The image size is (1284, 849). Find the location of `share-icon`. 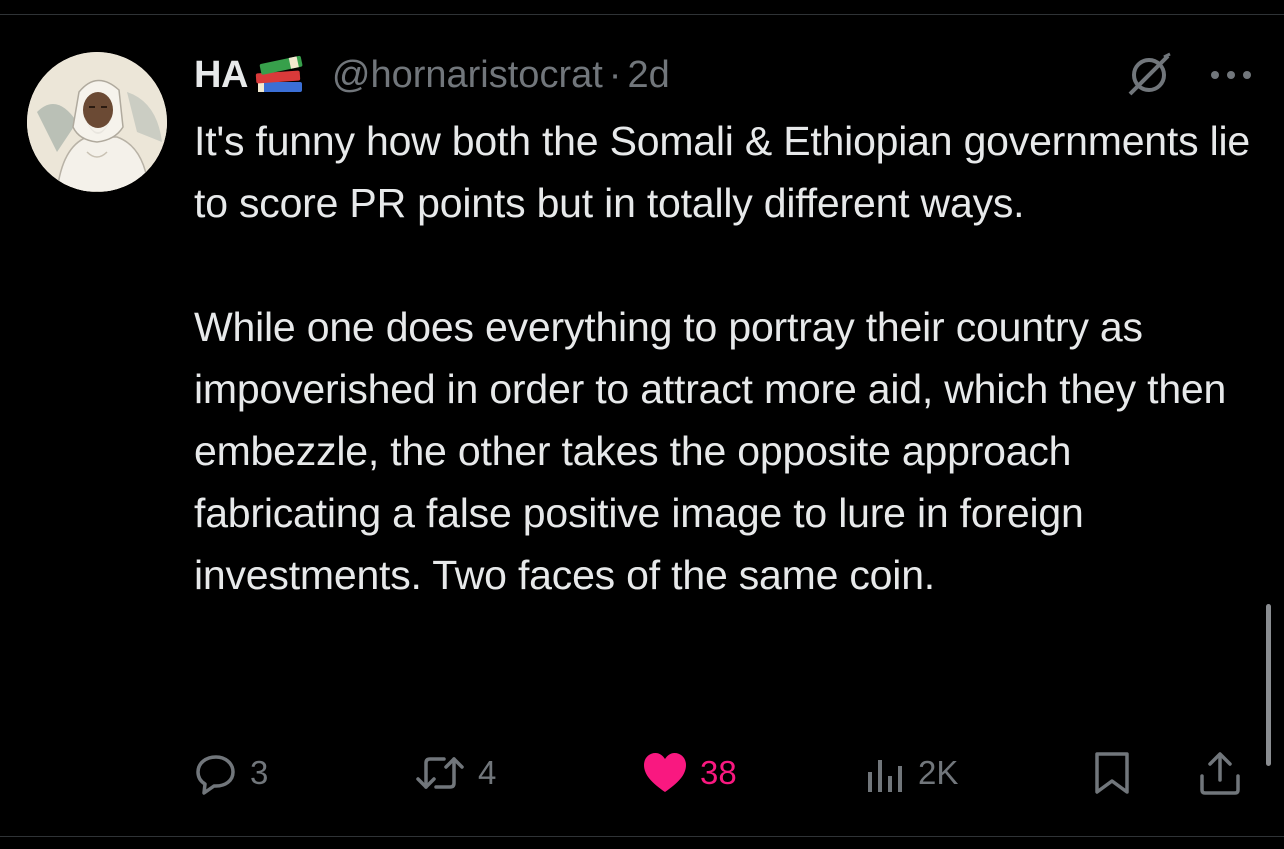

share-icon is located at coordinates (1220, 773).